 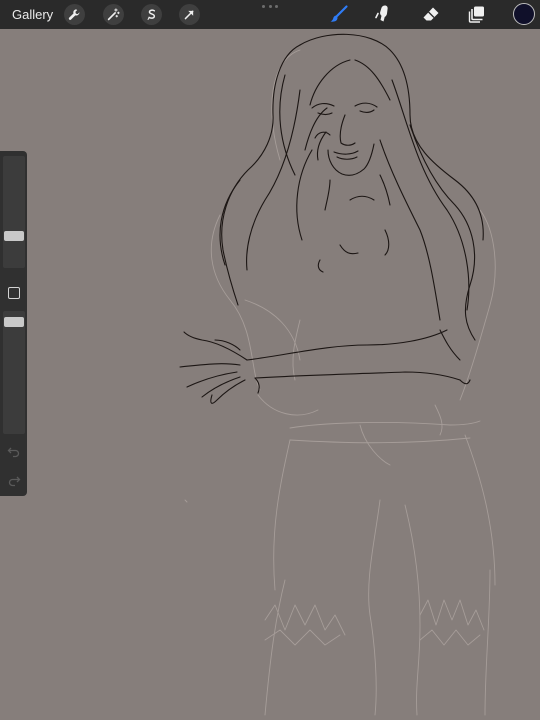 I want to click on modify-button, so click(x=14, y=293).